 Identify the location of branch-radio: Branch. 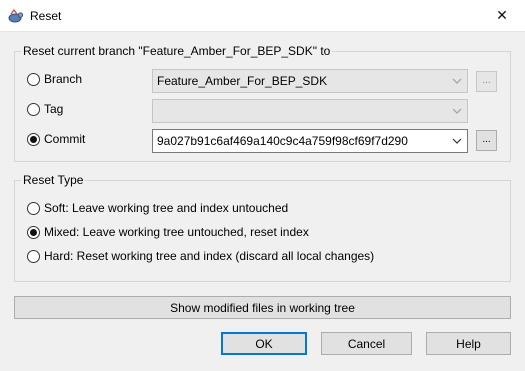
(54, 79).